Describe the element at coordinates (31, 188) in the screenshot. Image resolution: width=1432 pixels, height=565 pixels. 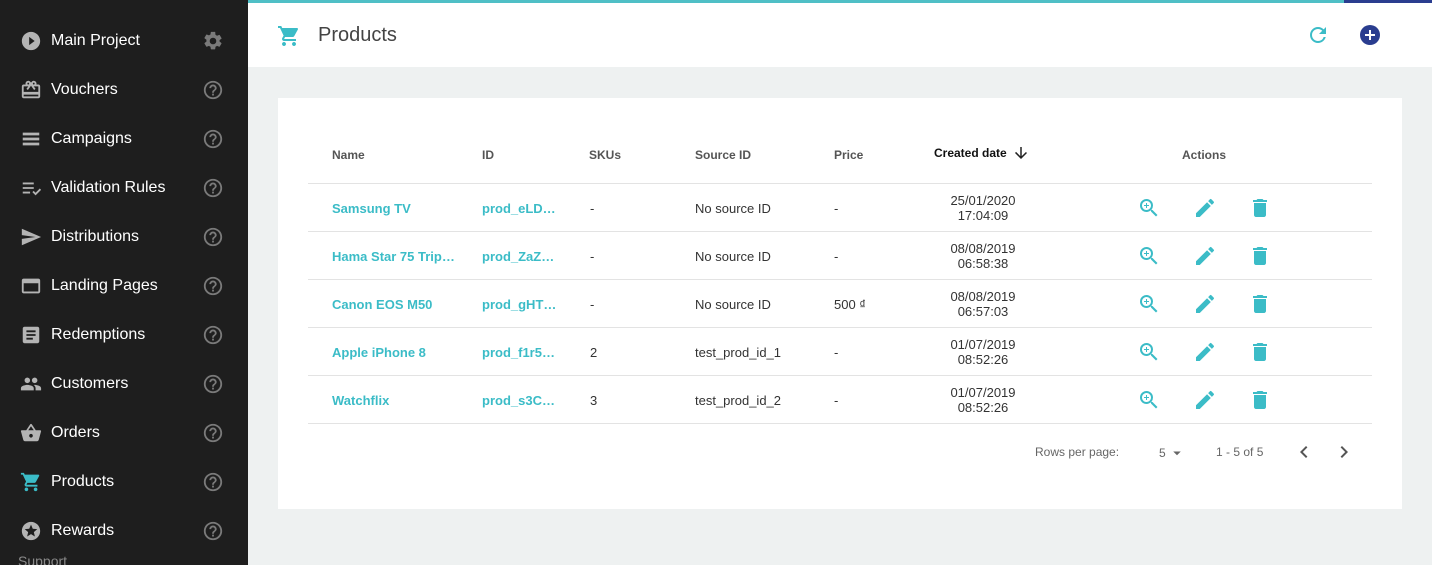
I see `checklist-icon` at that location.